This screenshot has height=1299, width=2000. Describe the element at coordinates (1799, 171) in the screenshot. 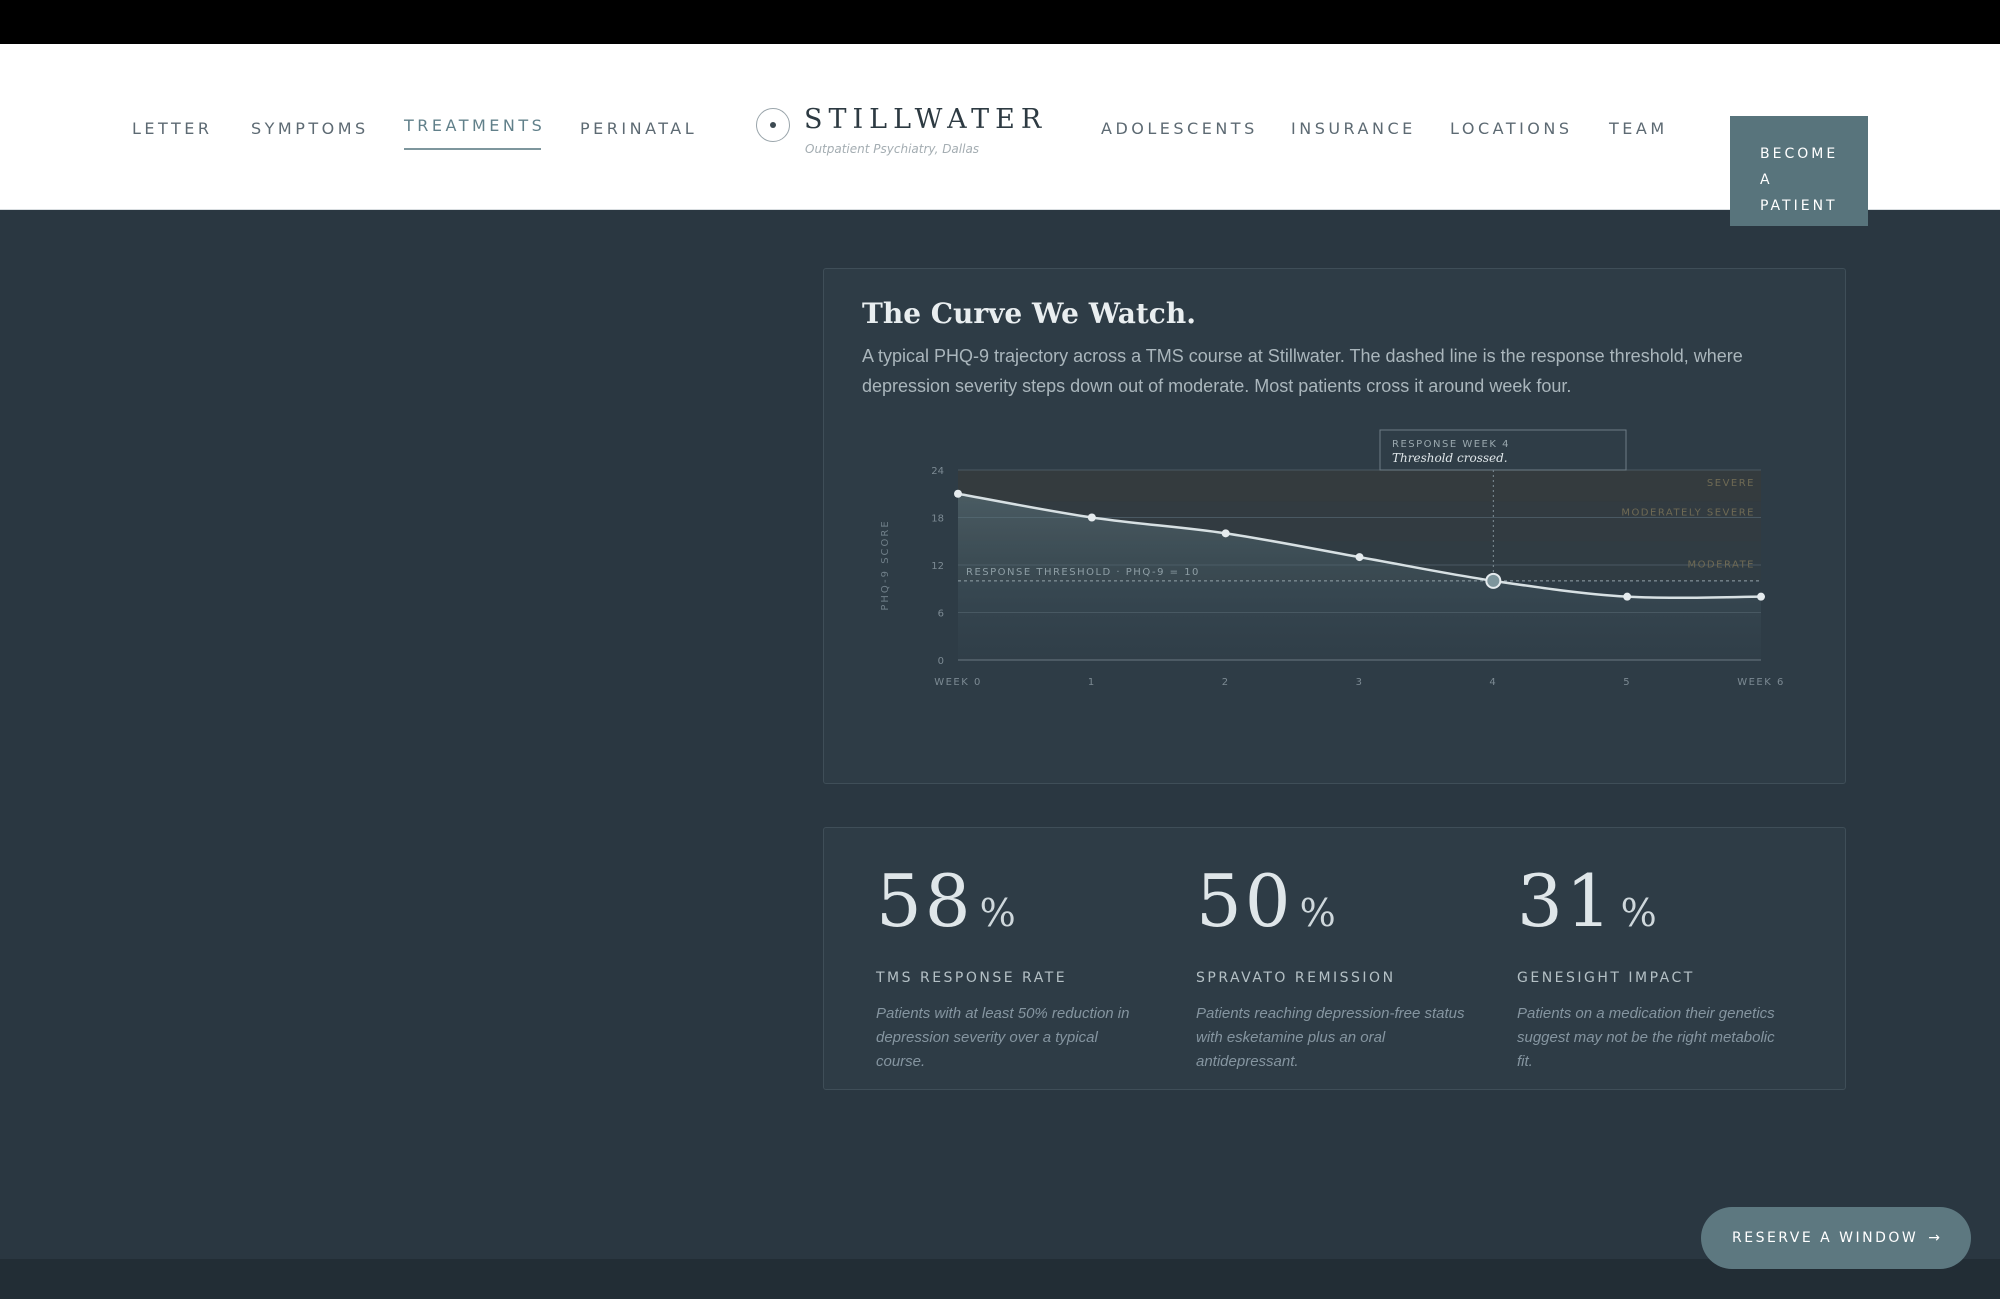

I see `become-a-patient-button: BECOME A PATIENT` at that location.